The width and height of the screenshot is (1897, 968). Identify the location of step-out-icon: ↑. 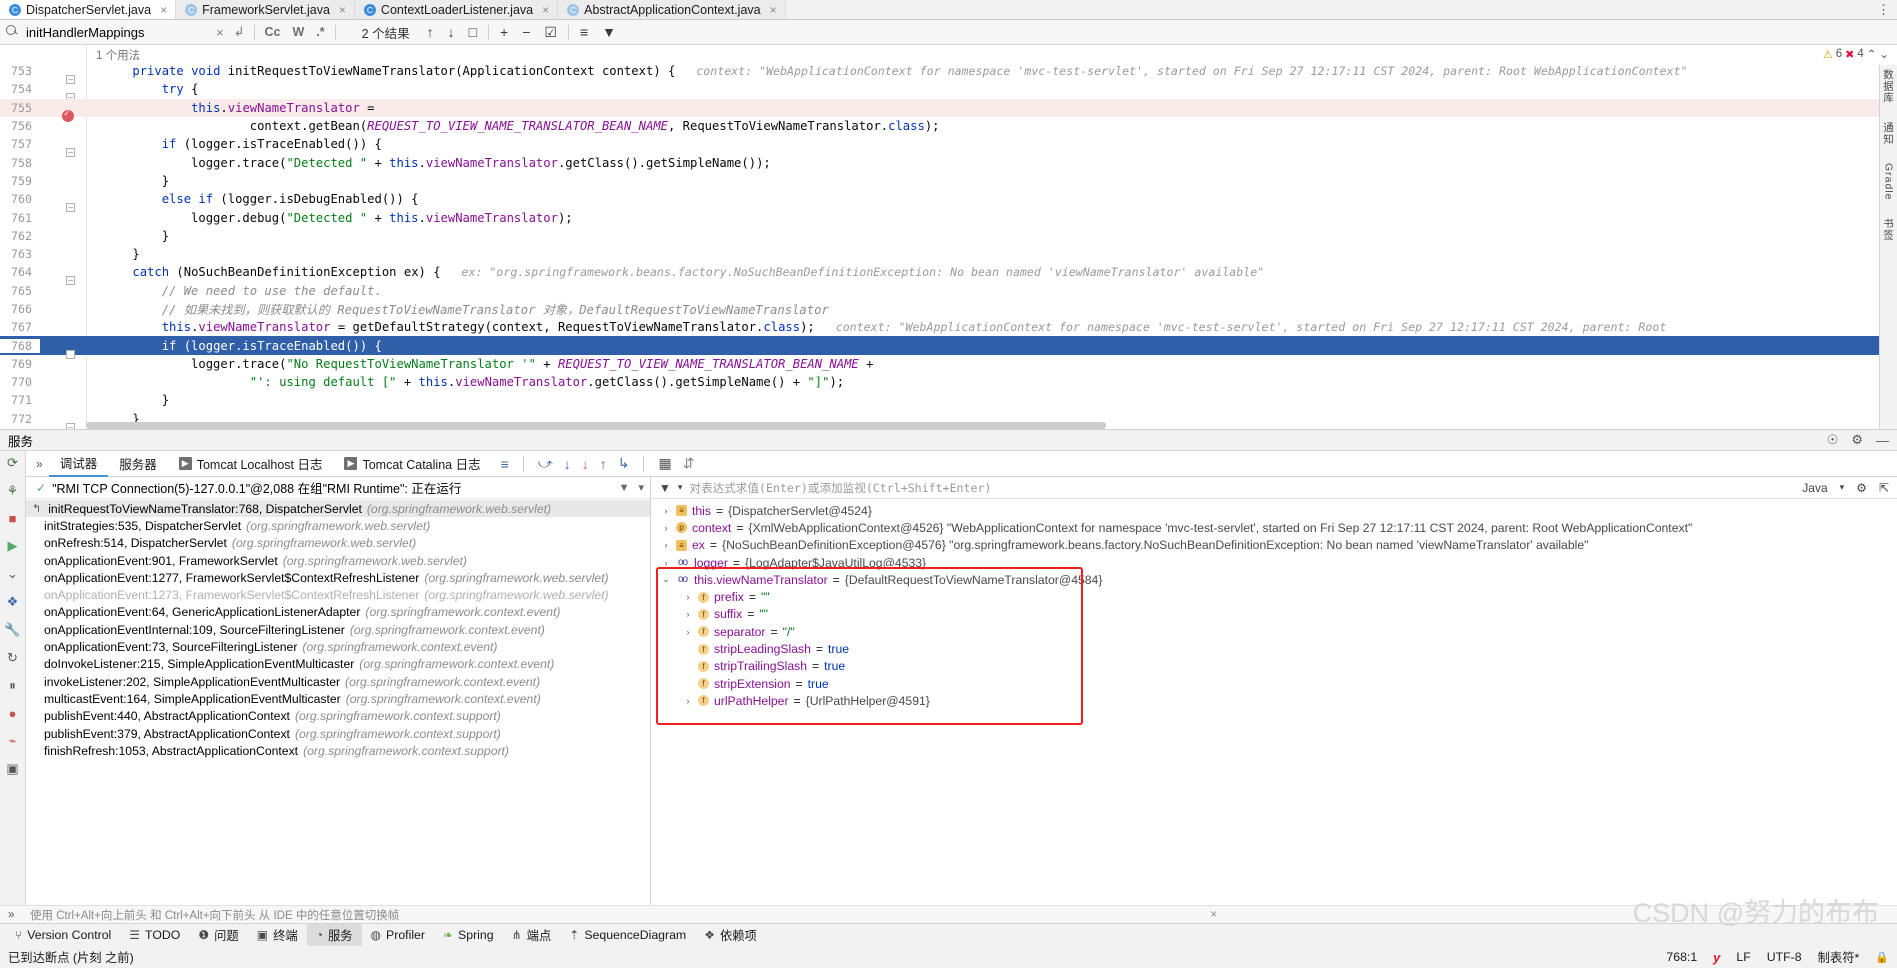
(603, 464).